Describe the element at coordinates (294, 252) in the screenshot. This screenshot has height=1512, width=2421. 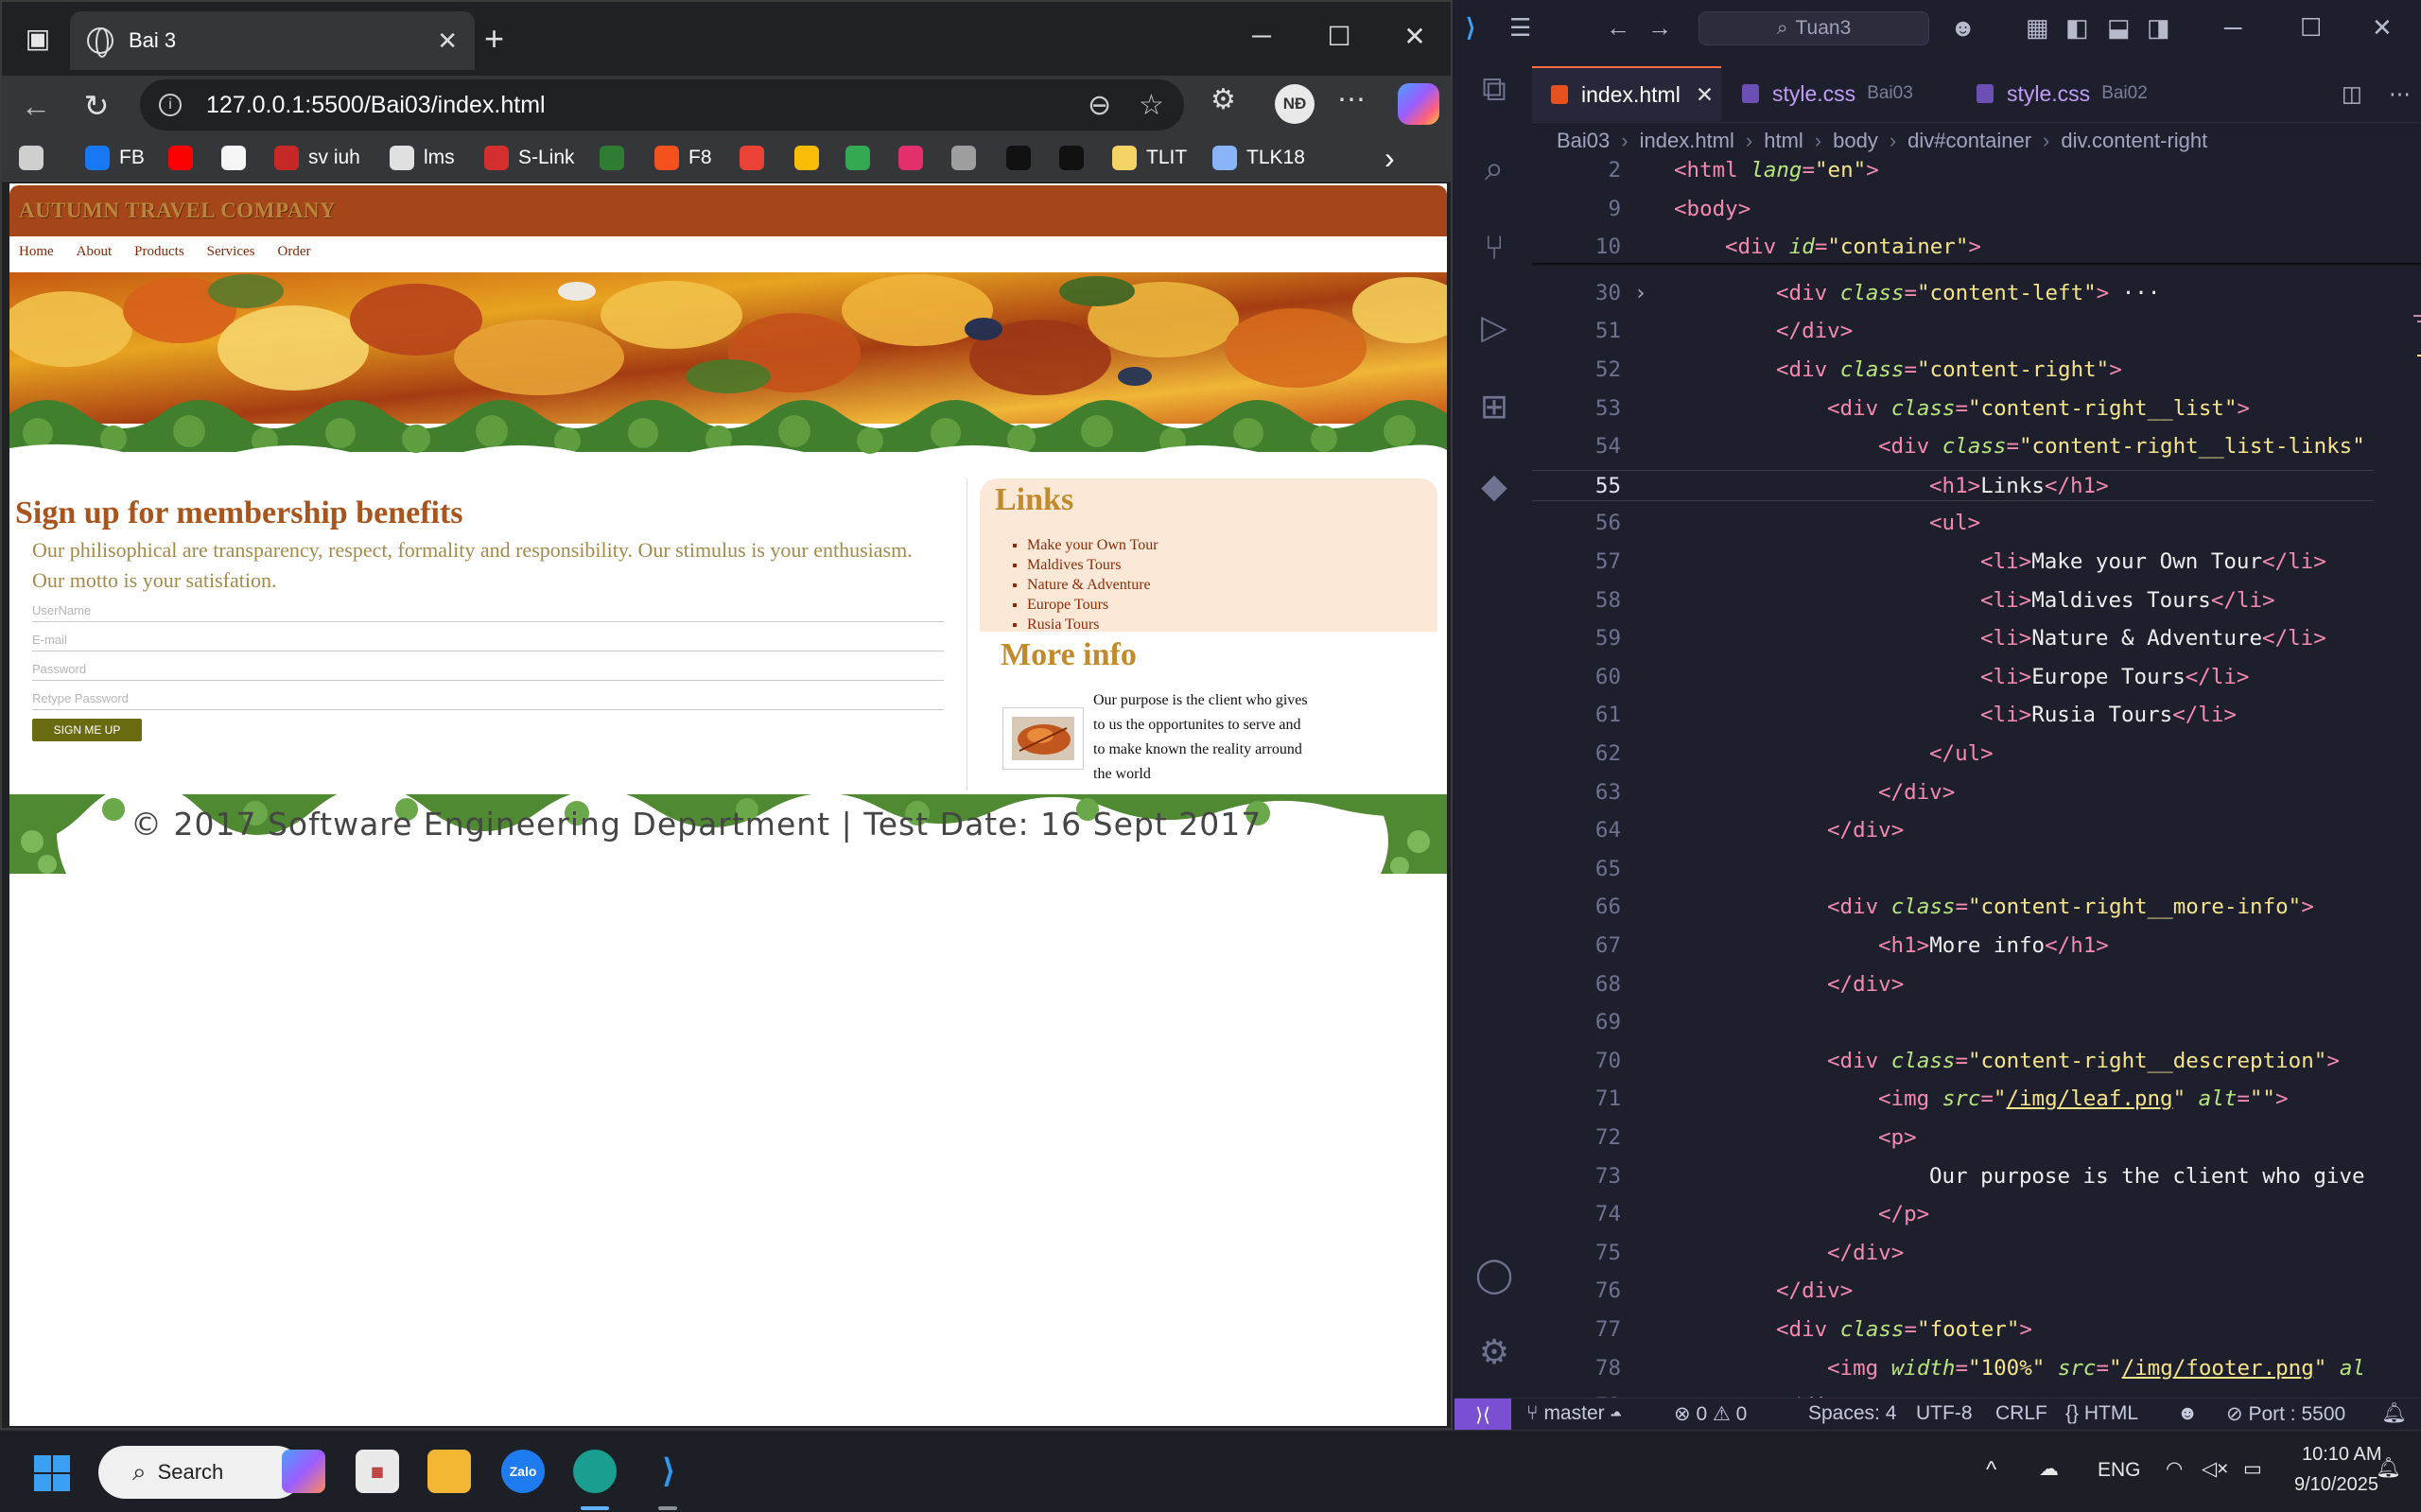
I see `nav-link: Order` at that location.